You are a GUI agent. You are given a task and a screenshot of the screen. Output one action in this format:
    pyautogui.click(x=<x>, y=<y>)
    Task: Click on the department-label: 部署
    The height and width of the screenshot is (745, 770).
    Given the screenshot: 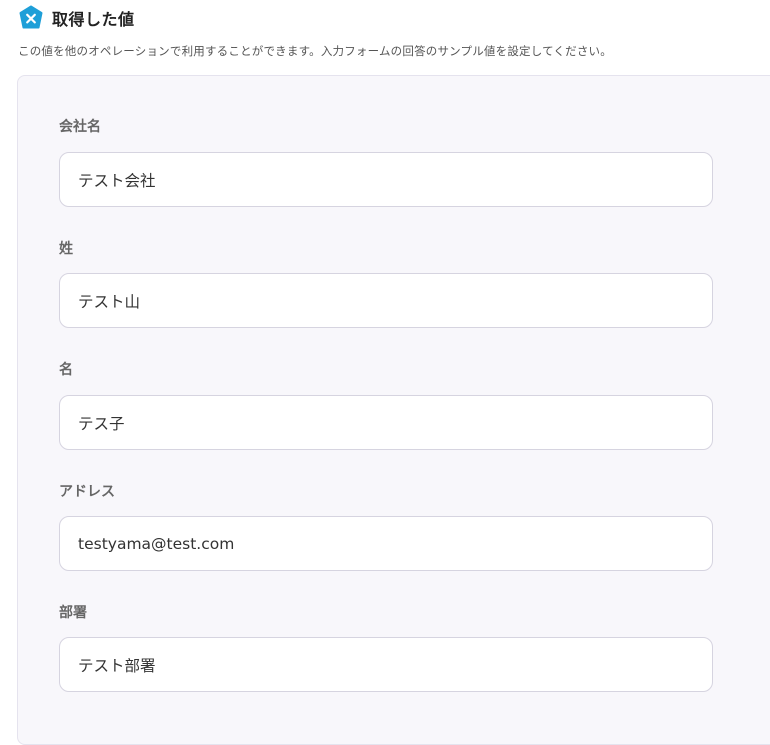 What is the action you would take?
    pyautogui.click(x=73, y=613)
    